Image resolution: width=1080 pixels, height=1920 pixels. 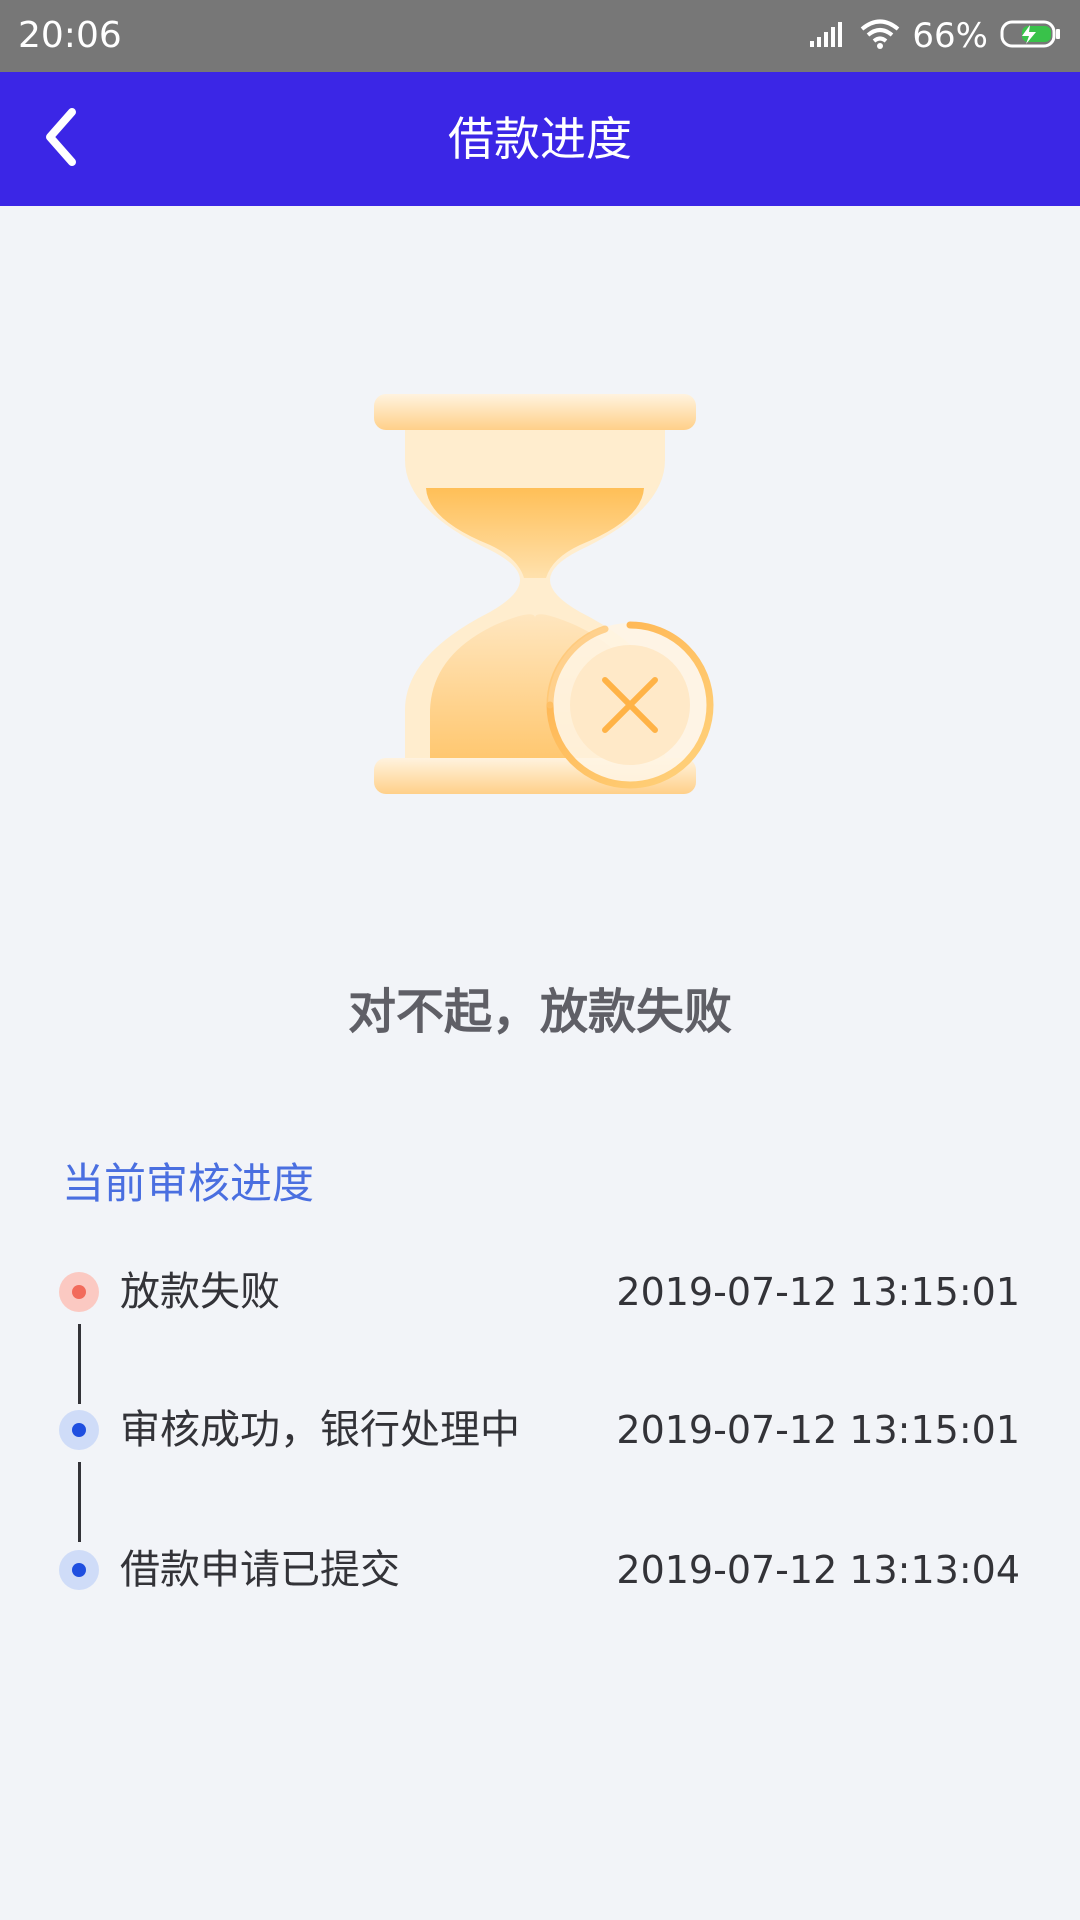 I want to click on timeline-item-label: 审核成功，银行处理中, so click(x=320, y=1430).